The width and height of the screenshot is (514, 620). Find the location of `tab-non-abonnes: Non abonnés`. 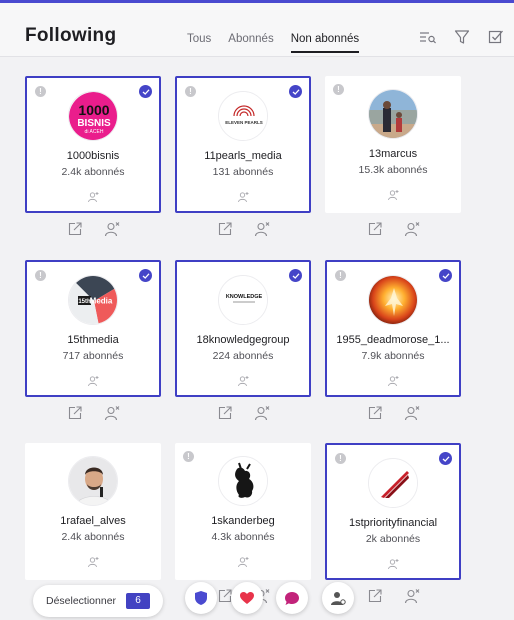

tab-non-abonnes: Non abonnés is located at coordinates (325, 43).